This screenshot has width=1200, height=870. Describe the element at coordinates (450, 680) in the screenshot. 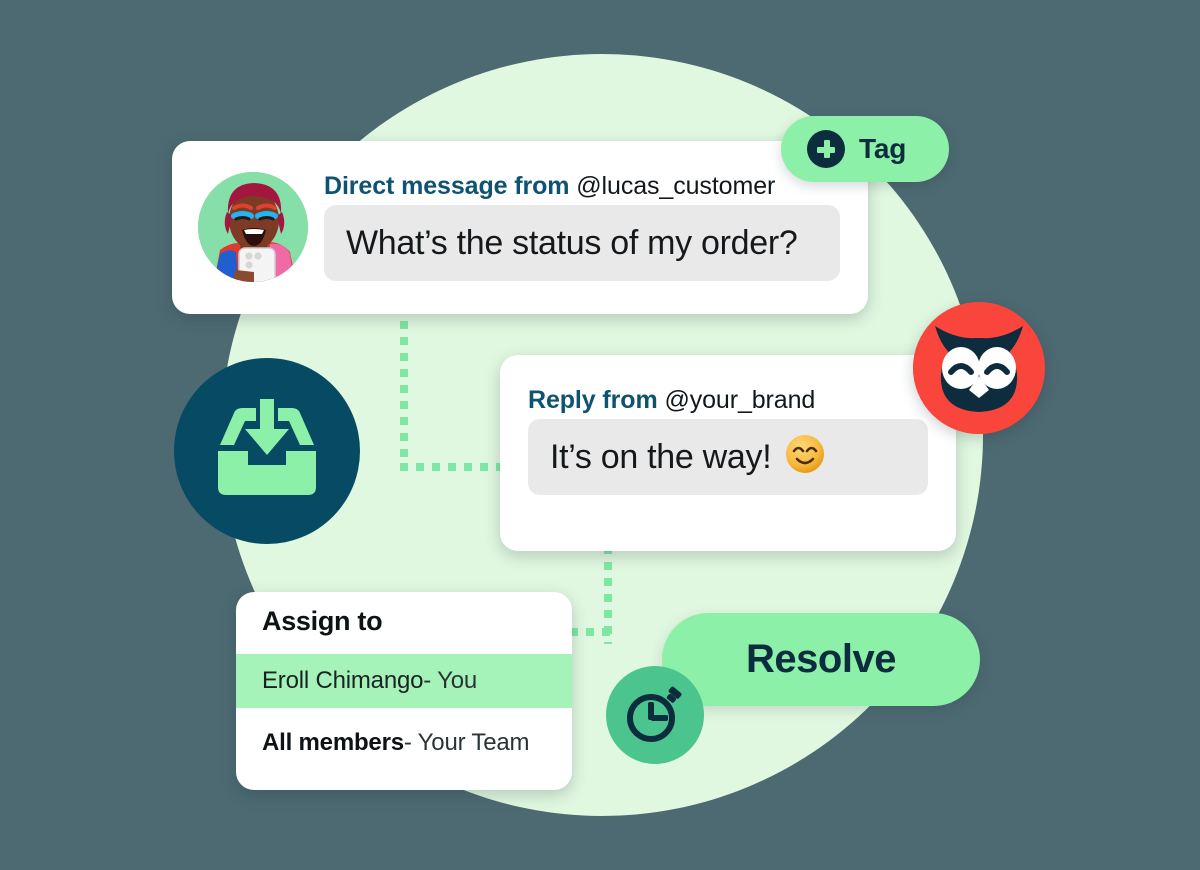

I see `assign-option-suffix: - You` at that location.